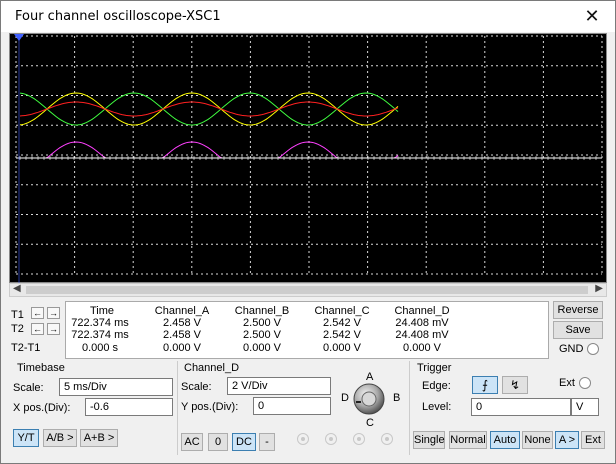 The width and height of the screenshot is (616, 464). What do you see at coordinates (422, 323) in the screenshot?
I see `t1-channel-d: 24.408 mV` at bounding box center [422, 323].